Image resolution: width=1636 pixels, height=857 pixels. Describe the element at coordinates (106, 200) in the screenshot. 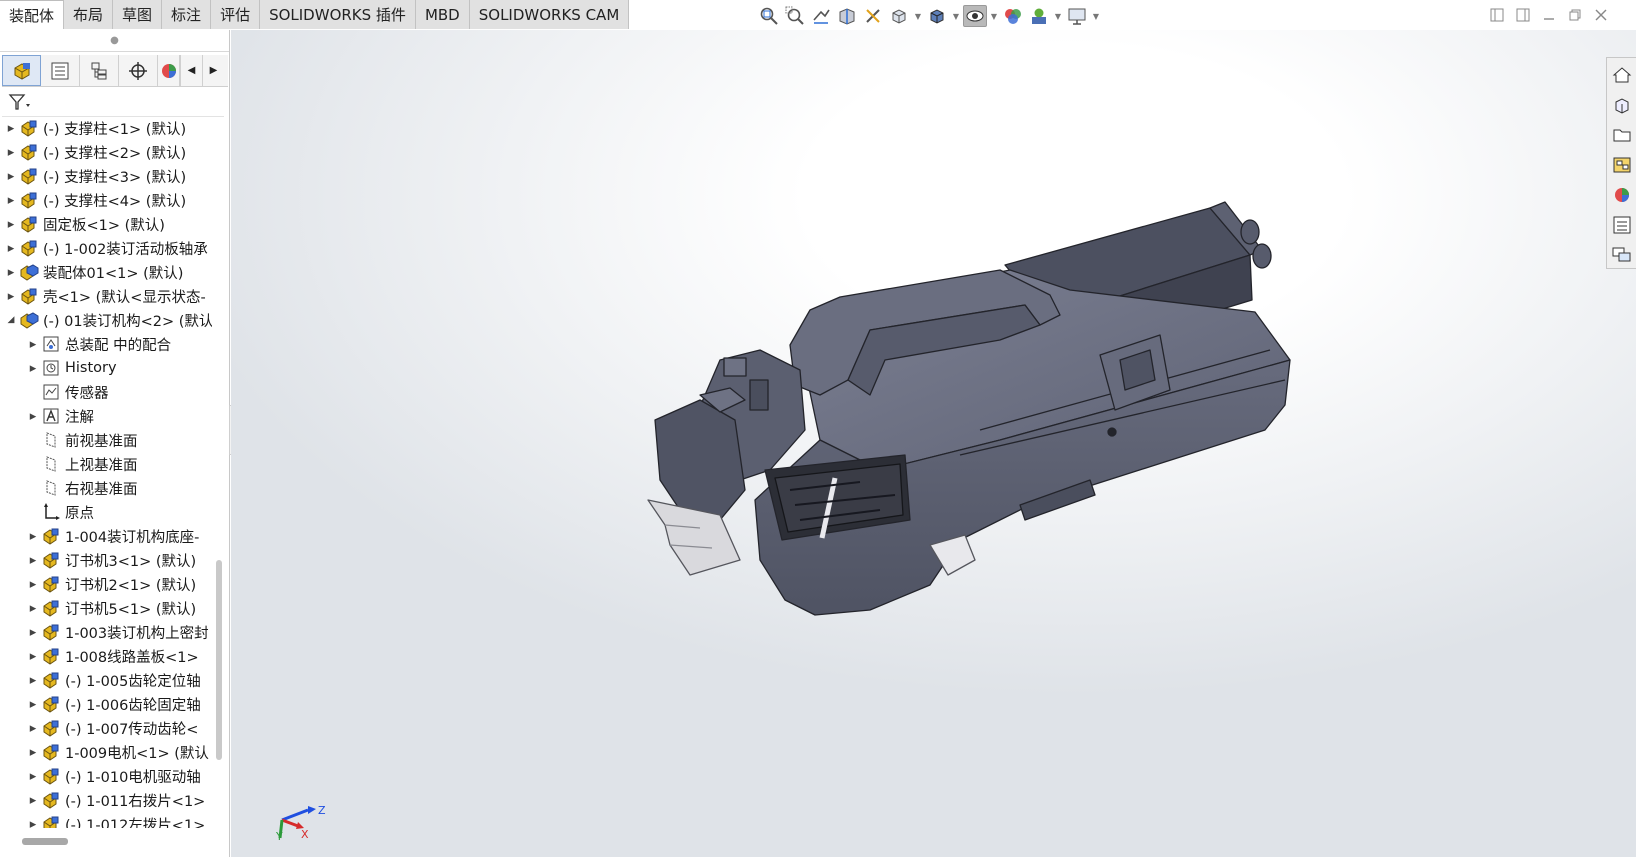

I see `tree-item: ▸ (-) 支撑柱<4> (默认)` at that location.